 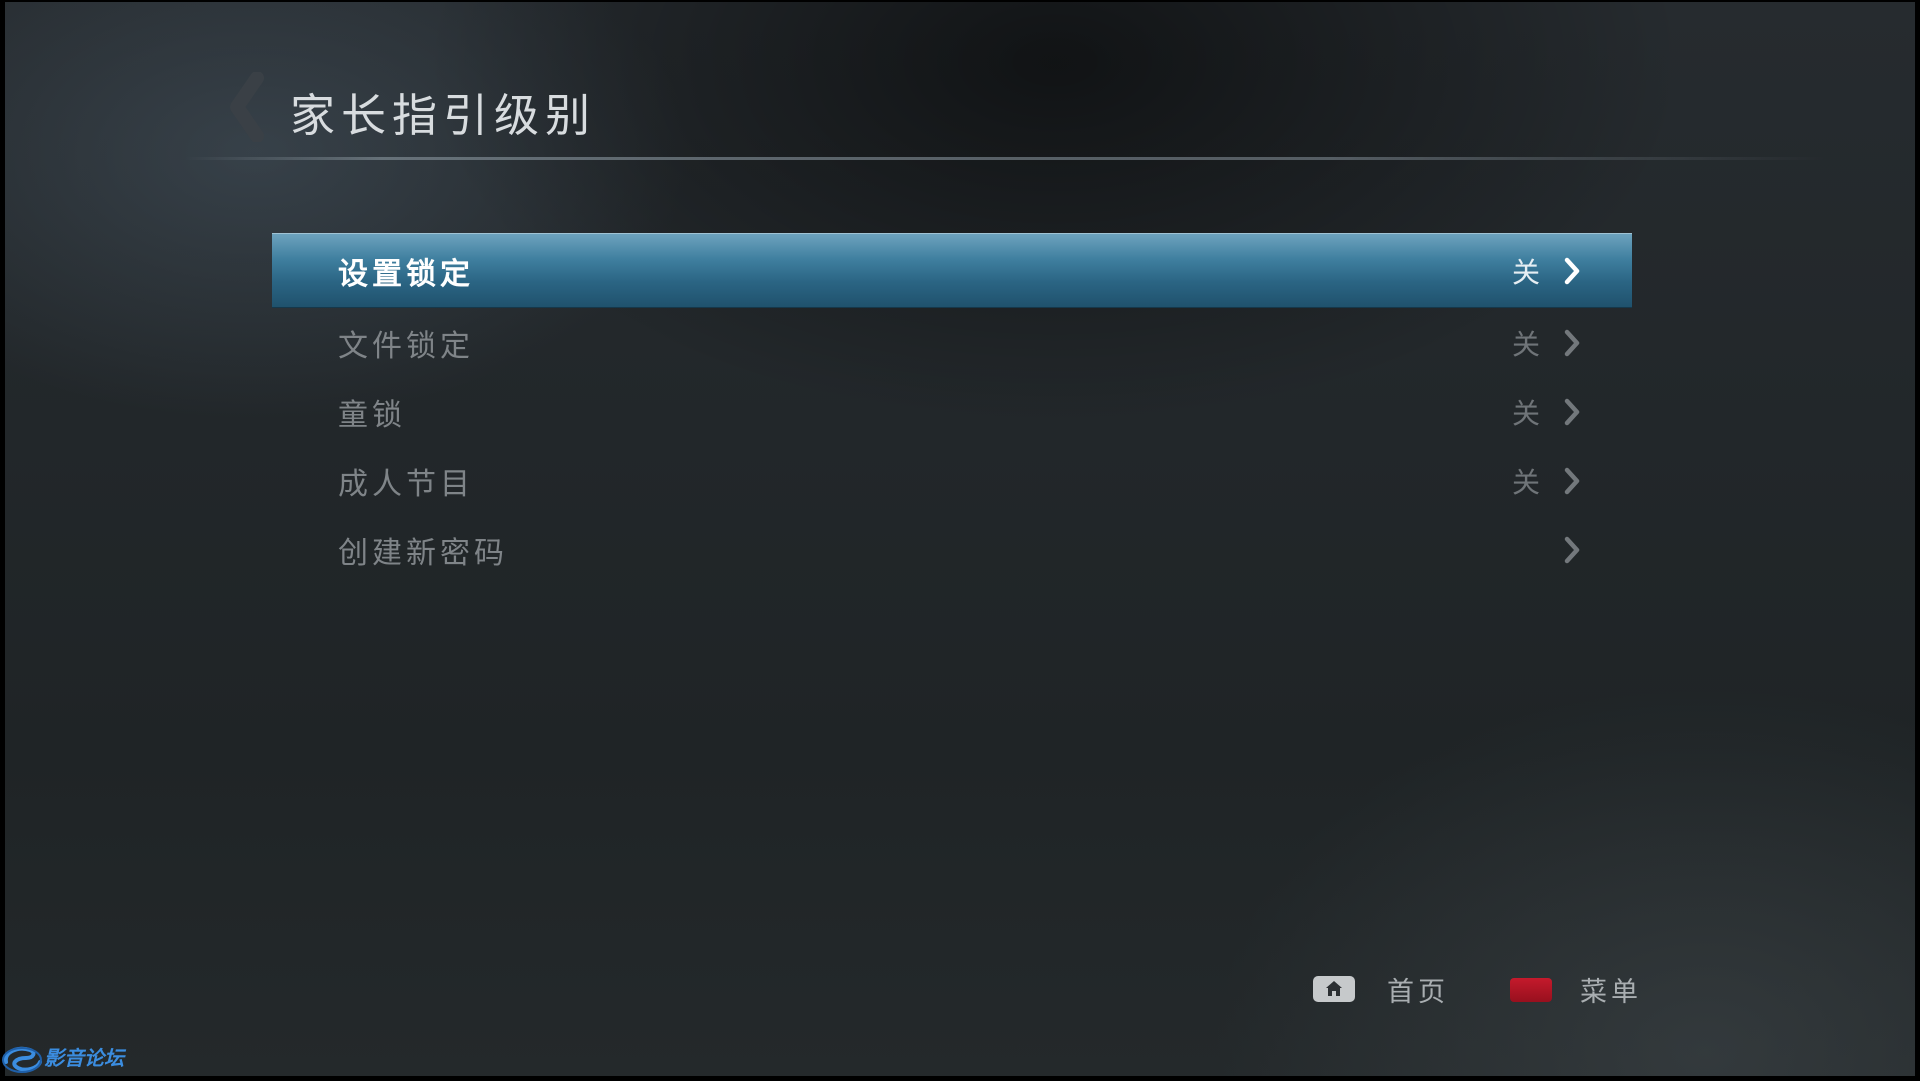 I want to click on menu-item-adult-programs: 成人节目 关, so click(x=952, y=480).